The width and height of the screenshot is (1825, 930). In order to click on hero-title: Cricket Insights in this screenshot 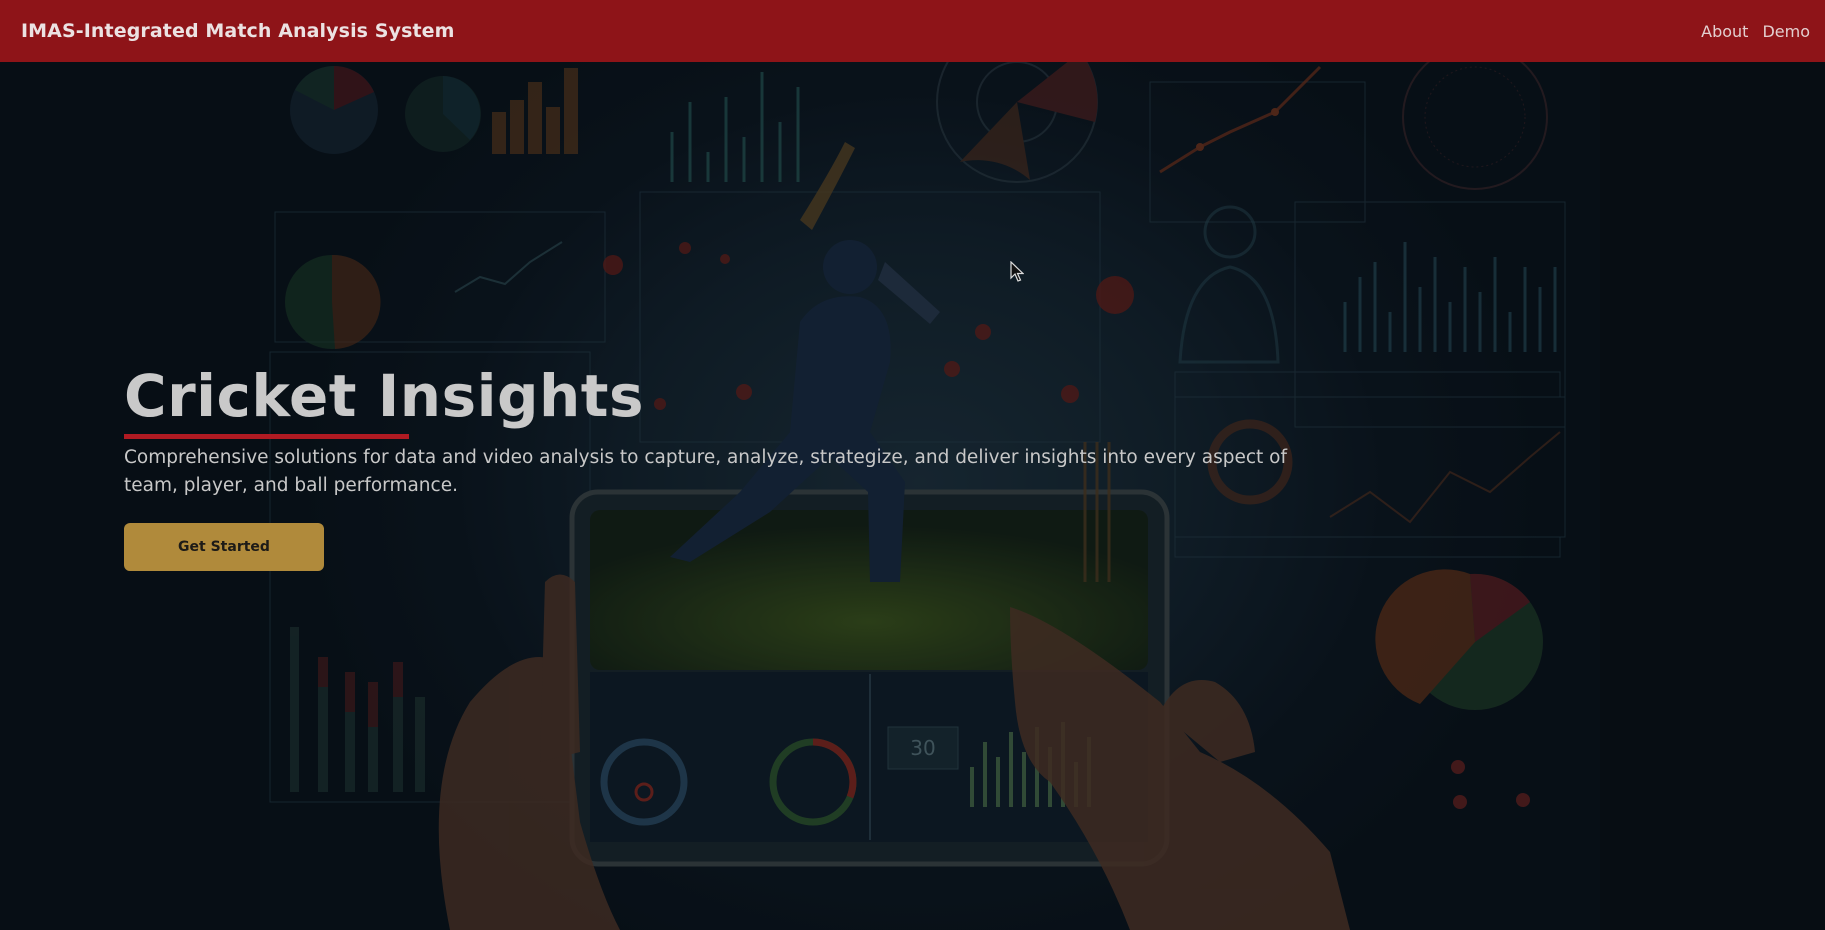, I will do `click(384, 396)`.